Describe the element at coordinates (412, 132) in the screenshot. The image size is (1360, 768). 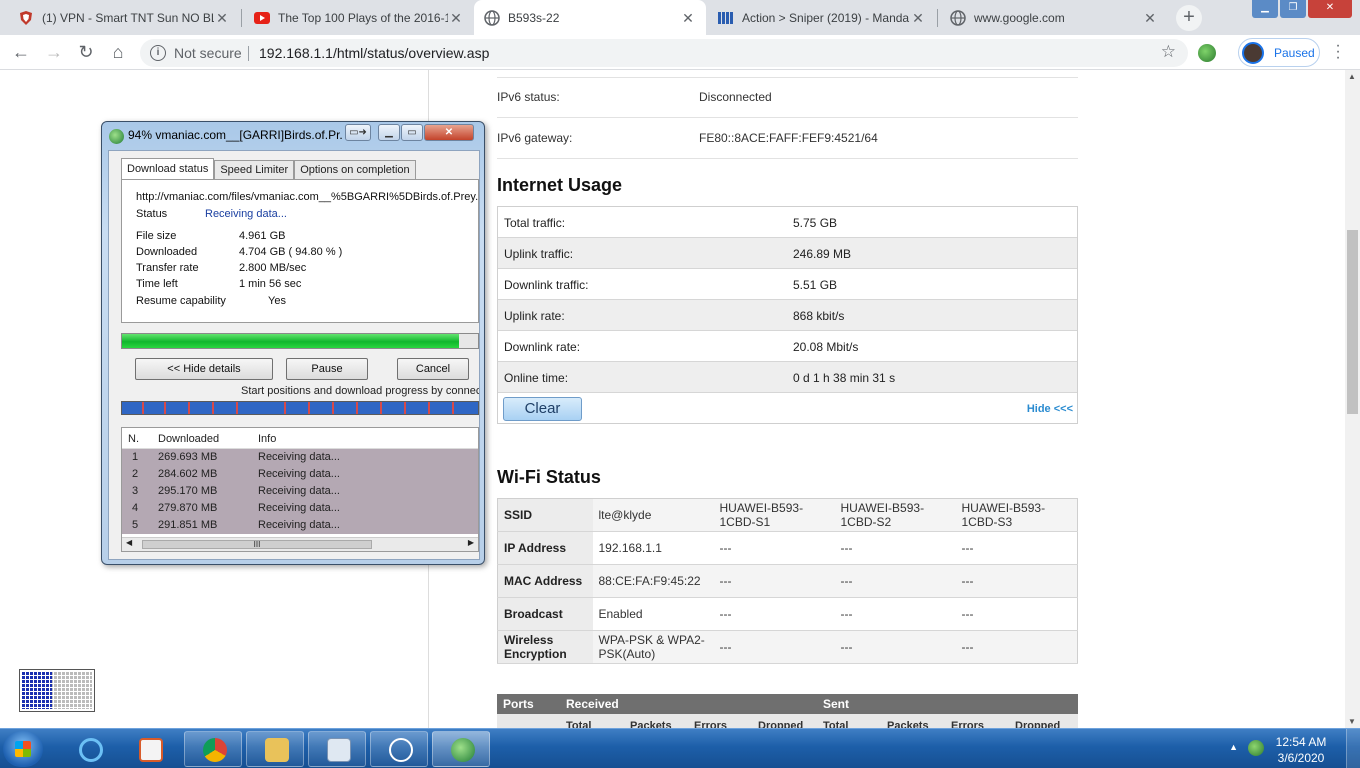
I see `maximize-button: ▭` at that location.